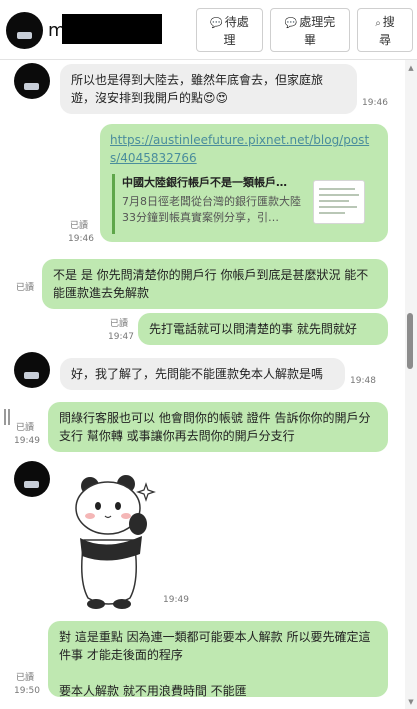 The width and height of the screenshot is (417, 709). I want to click on message-time: 19:47, so click(121, 337).